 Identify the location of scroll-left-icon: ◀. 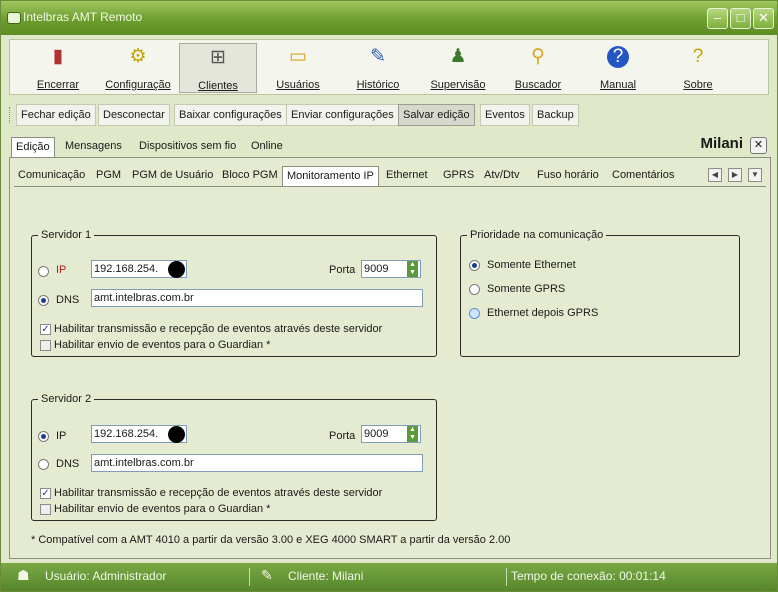
(715, 175).